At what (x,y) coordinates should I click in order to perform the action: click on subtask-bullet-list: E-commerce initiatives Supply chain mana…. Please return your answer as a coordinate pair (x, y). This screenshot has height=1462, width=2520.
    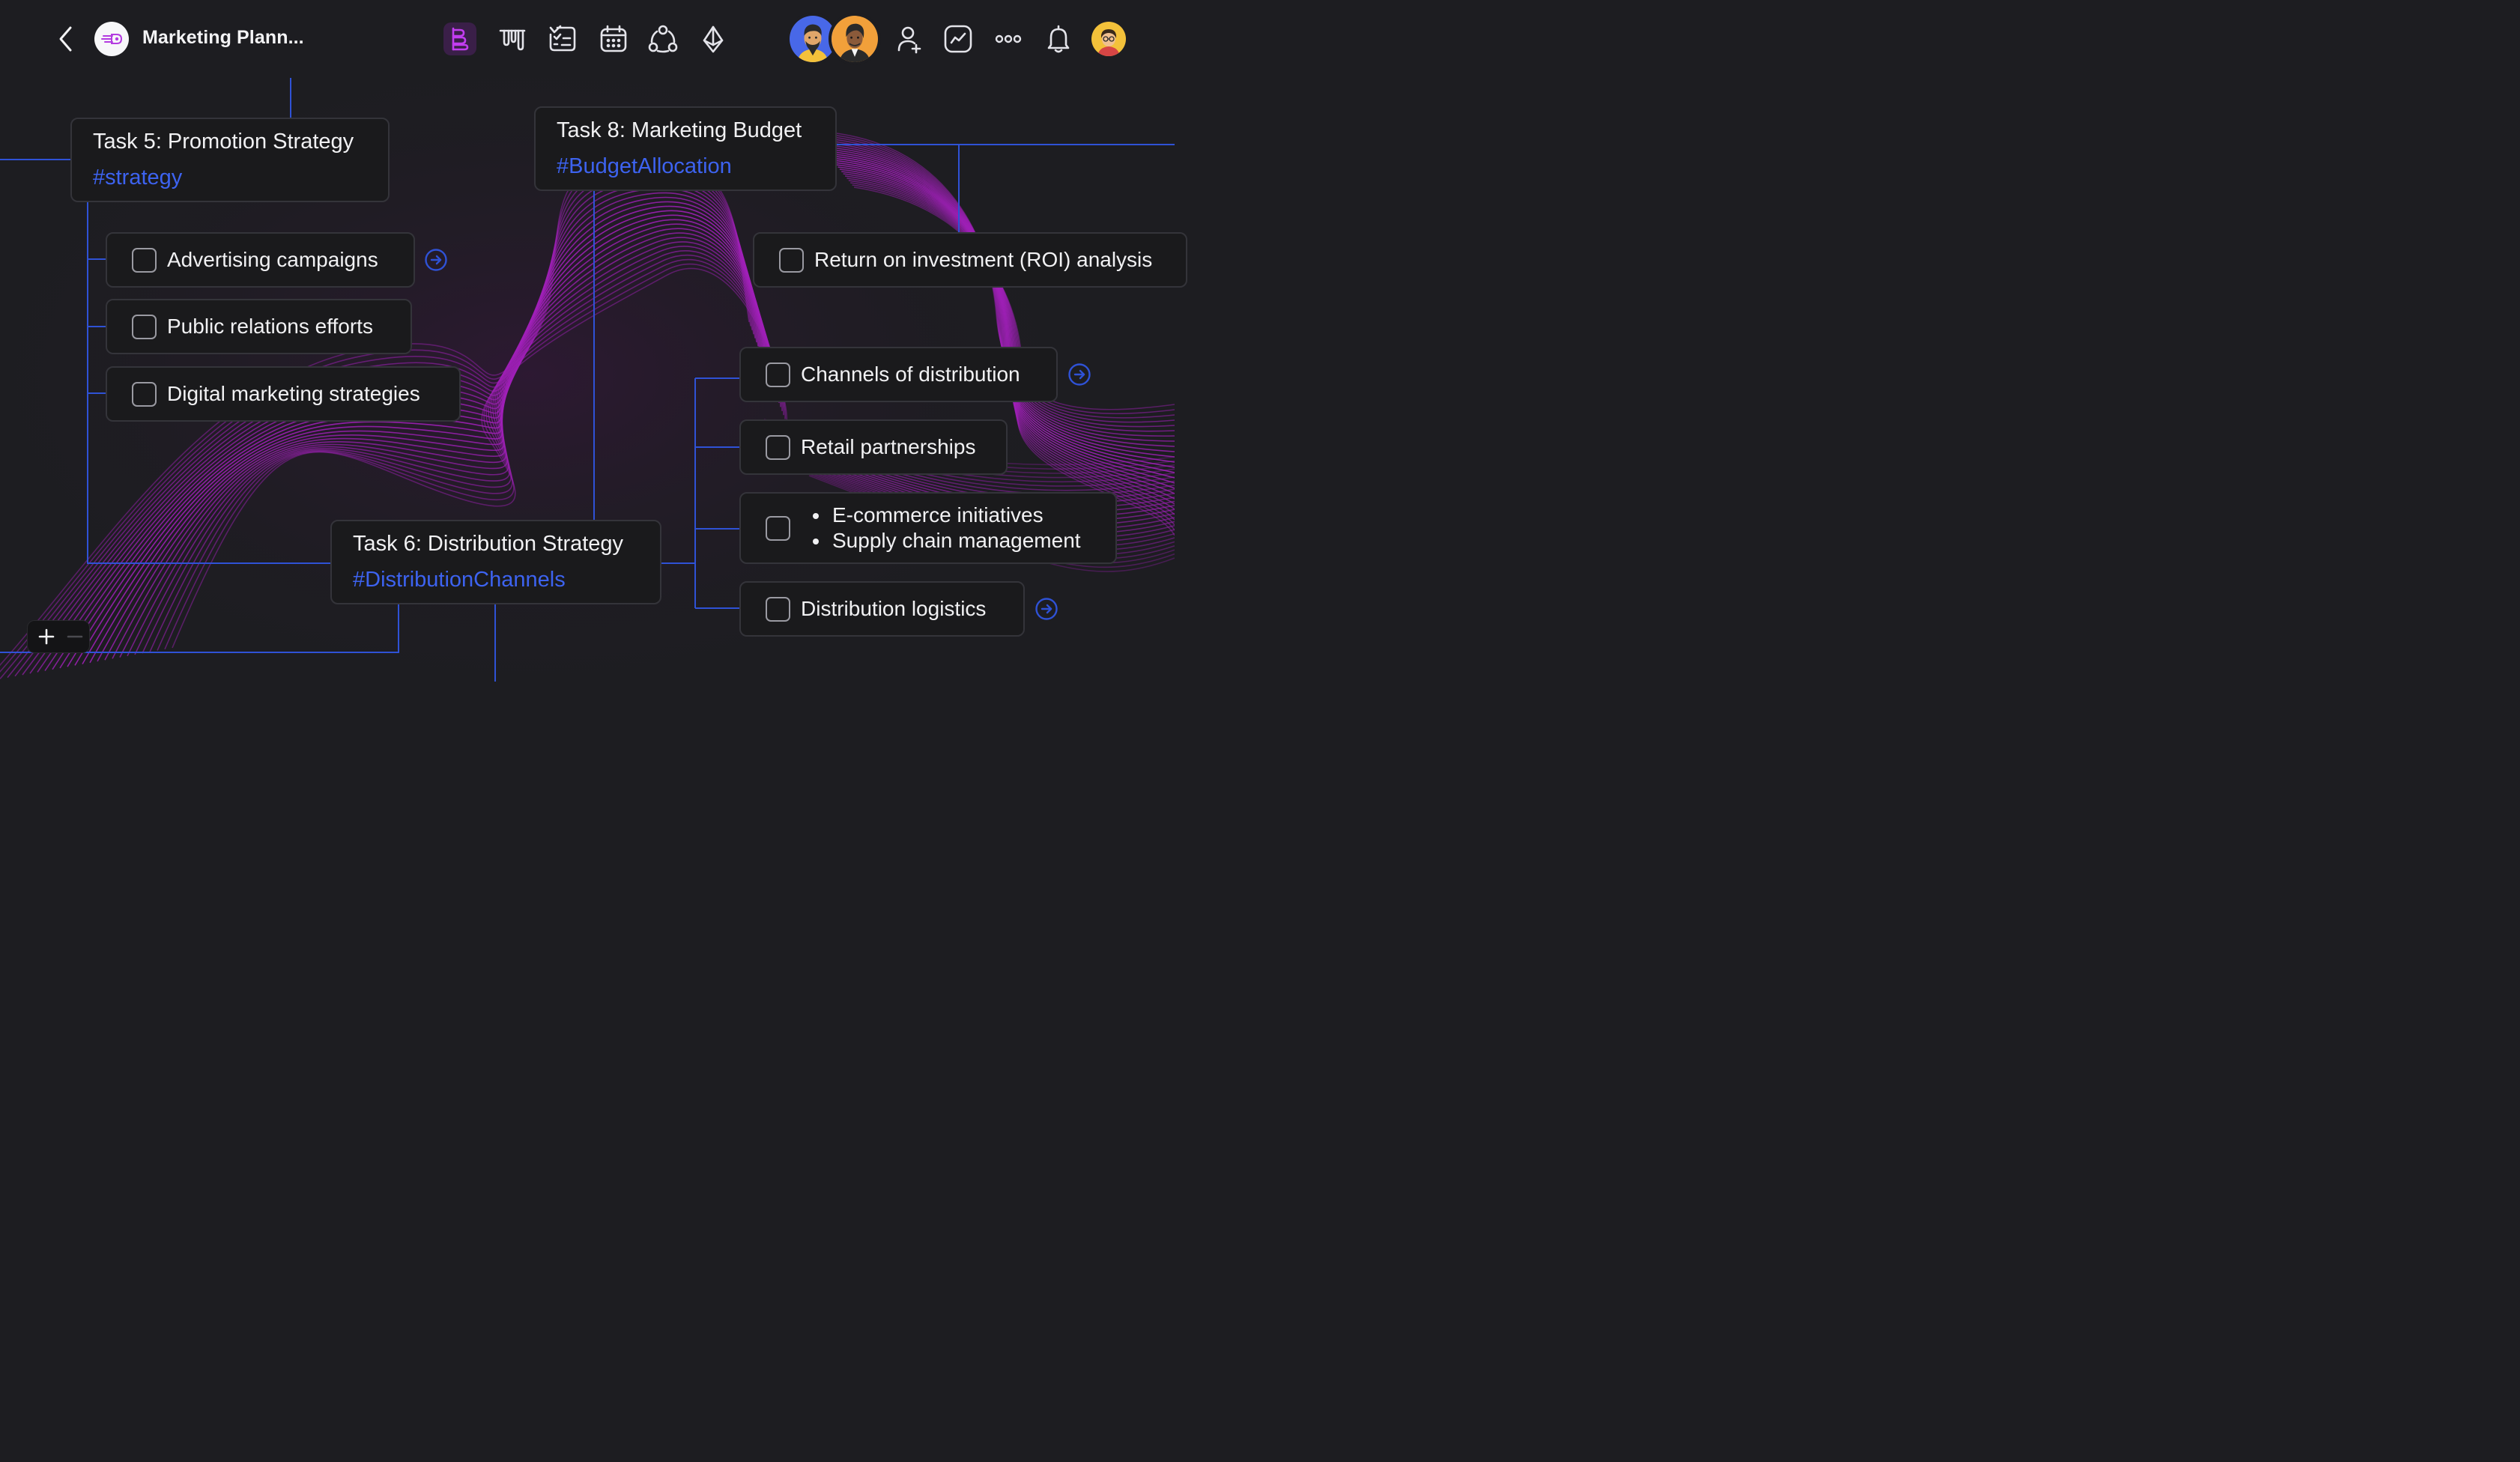
    Looking at the image, I should click on (946, 528).